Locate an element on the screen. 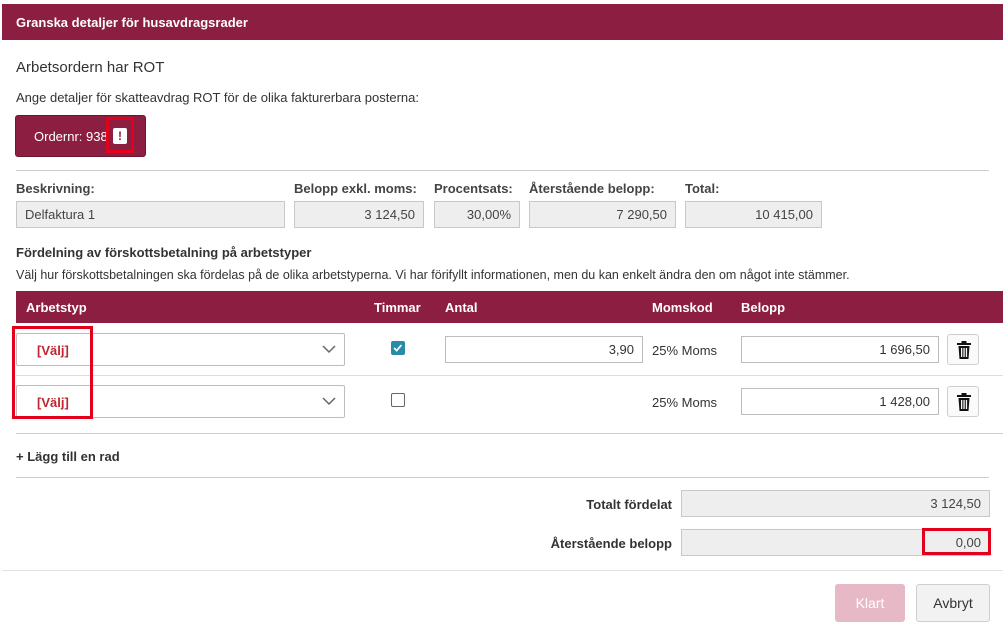  order-tab-button: Ordernr: 938 ! is located at coordinates (80, 136).